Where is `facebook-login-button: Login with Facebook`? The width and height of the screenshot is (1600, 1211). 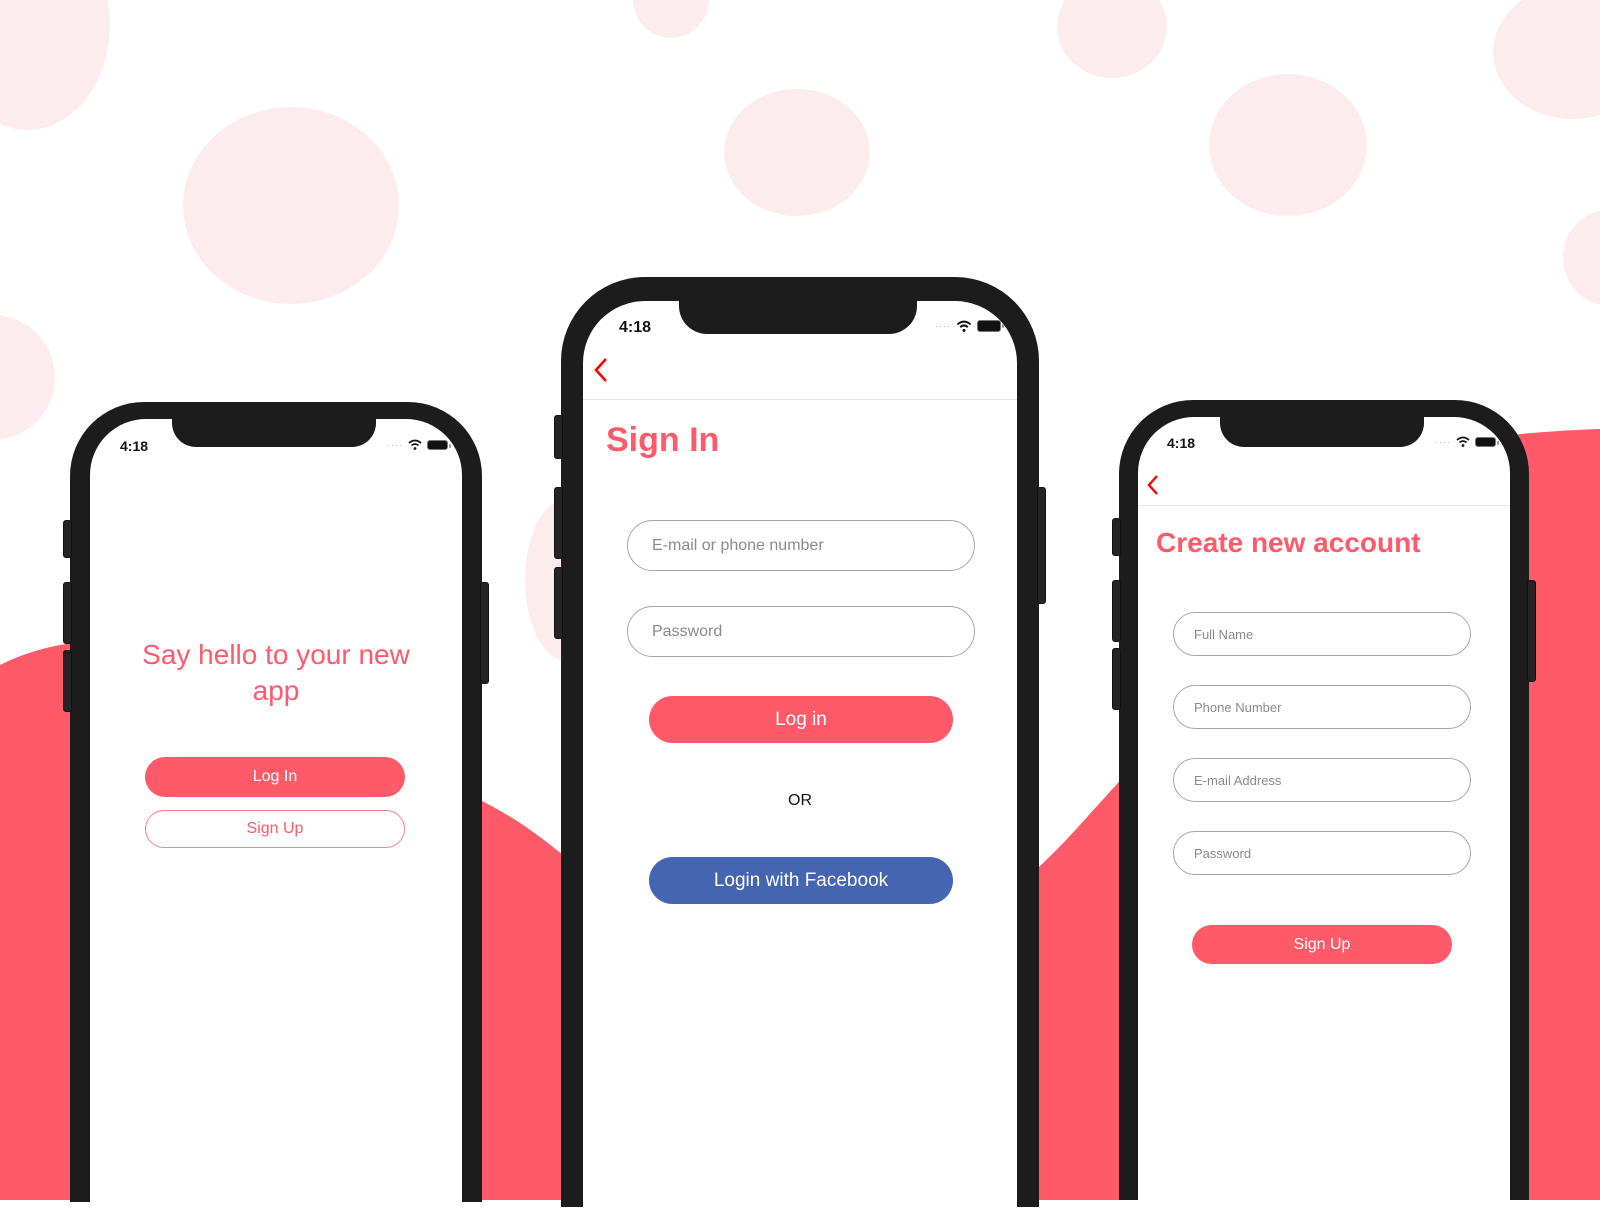 facebook-login-button: Login with Facebook is located at coordinates (801, 880).